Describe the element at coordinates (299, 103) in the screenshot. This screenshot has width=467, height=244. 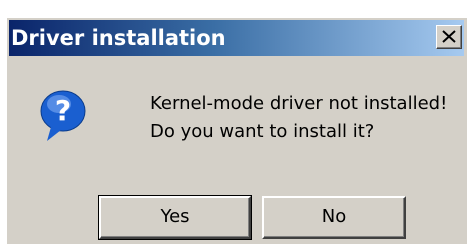
I see `message-line-1: Kernel-mode driver not installed!` at that location.